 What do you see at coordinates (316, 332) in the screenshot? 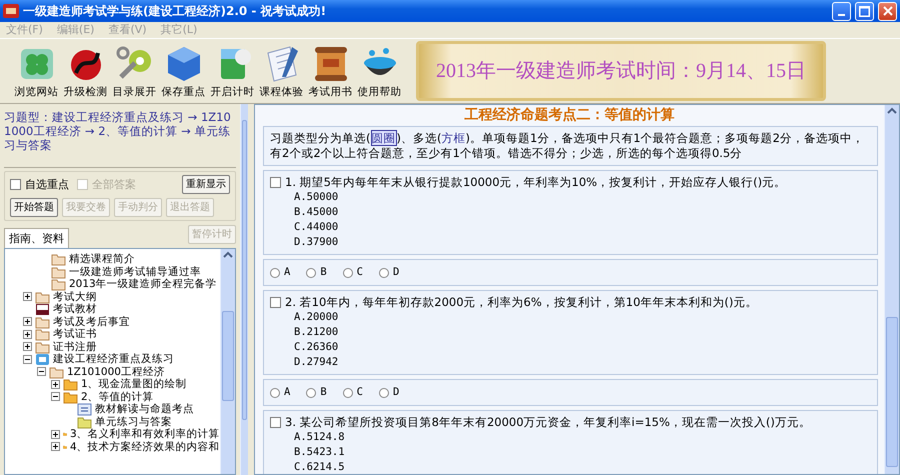
I see `option-text: B.21200` at bounding box center [316, 332].